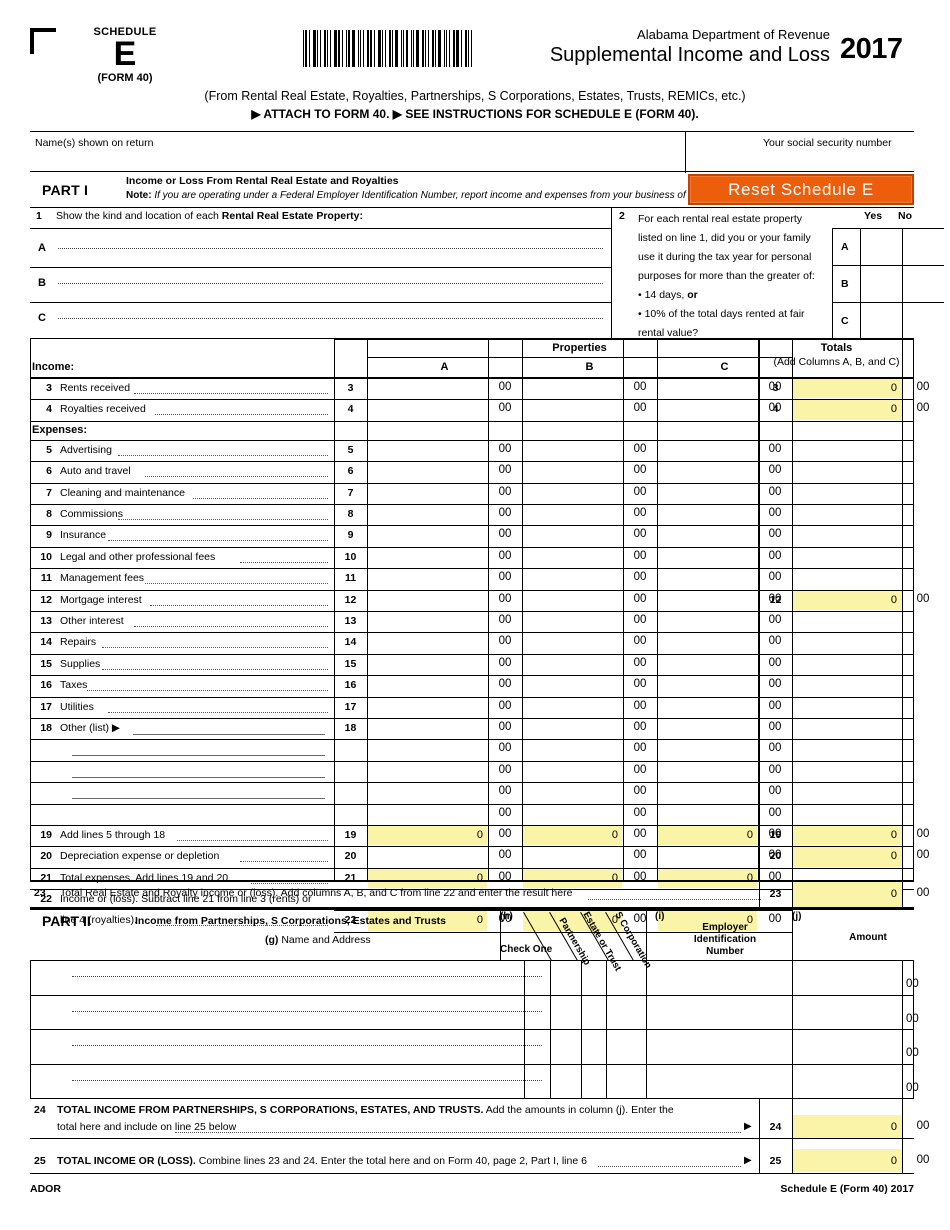 This screenshot has width=950, height=1230. I want to click on yes-checkbox-a, so click(881, 247).